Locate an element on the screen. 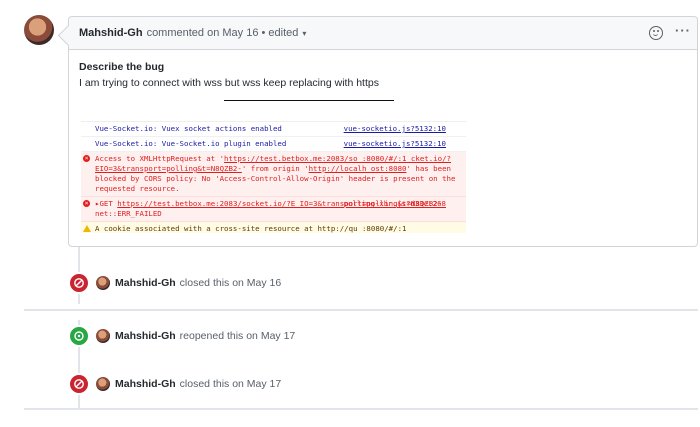 This screenshot has height=427, width=700. comment-meta: commented on May 16 • edited is located at coordinates (223, 33).